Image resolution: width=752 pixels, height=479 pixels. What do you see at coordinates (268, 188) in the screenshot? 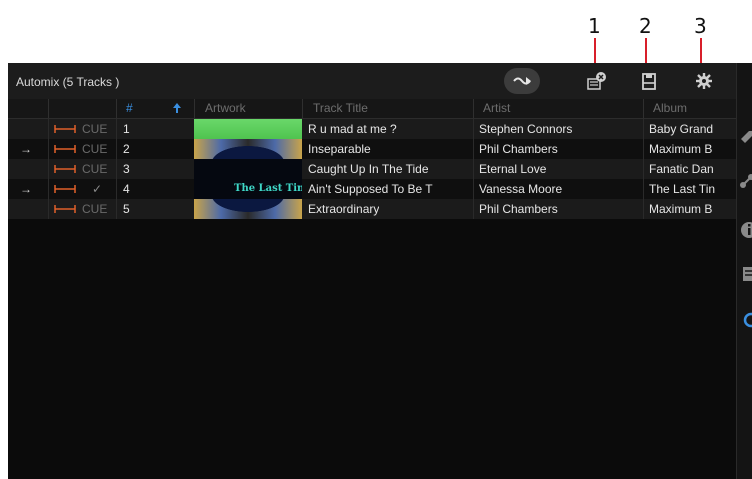
I see `artwork-caption: The Last Time` at bounding box center [268, 188].